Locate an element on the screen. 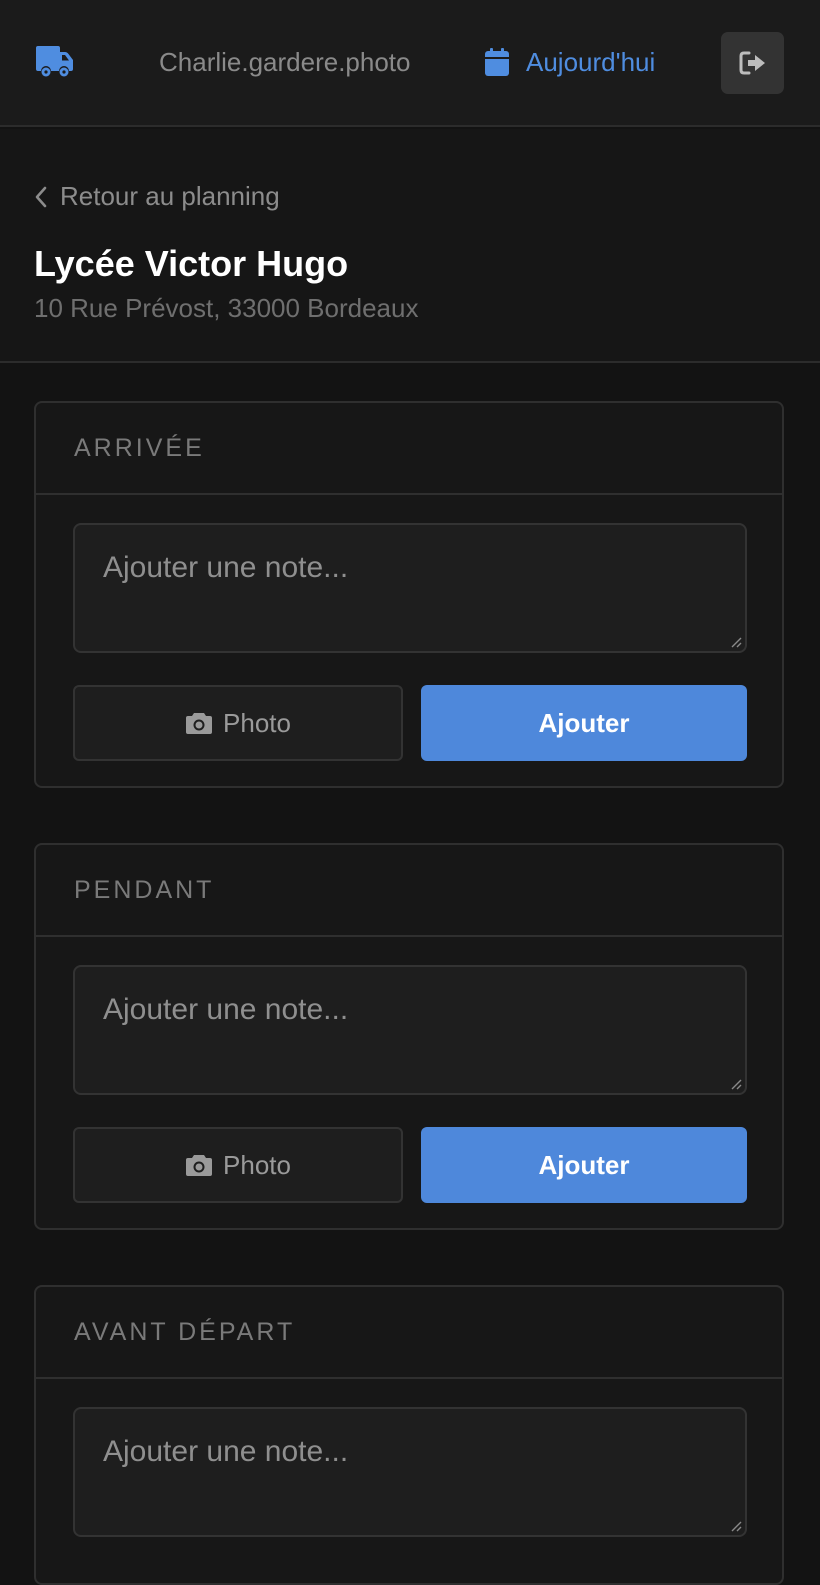  username: Charlie.gardere.photo is located at coordinates (285, 62).